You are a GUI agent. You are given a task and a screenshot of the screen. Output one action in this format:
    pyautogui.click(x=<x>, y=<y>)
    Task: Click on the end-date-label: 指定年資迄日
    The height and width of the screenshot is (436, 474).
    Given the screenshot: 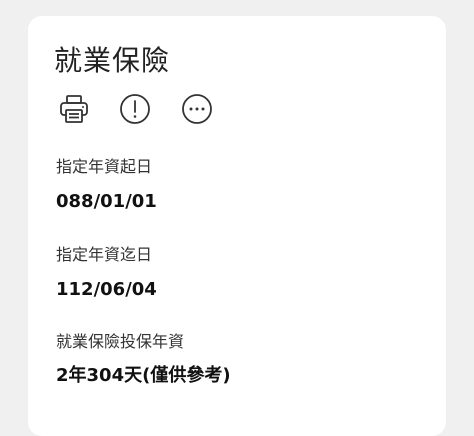 What is the action you would take?
    pyautogui.click(x=104, y=254)
    